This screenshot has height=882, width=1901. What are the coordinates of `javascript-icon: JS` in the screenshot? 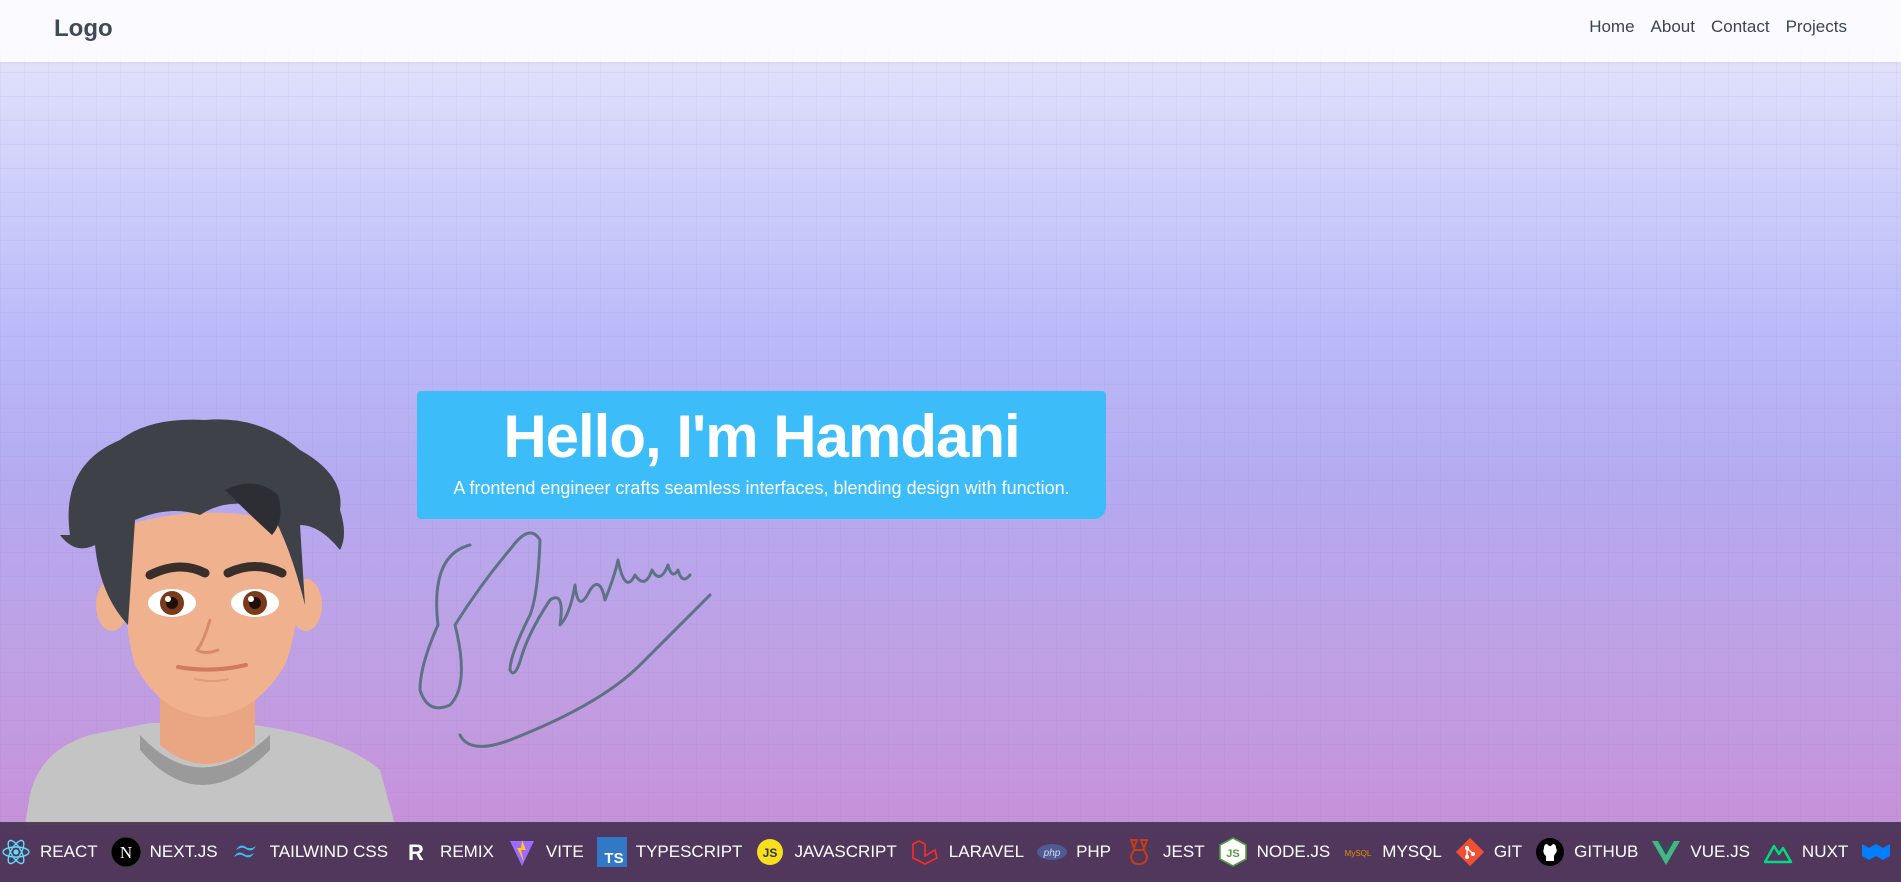 It's located at (770, 852).